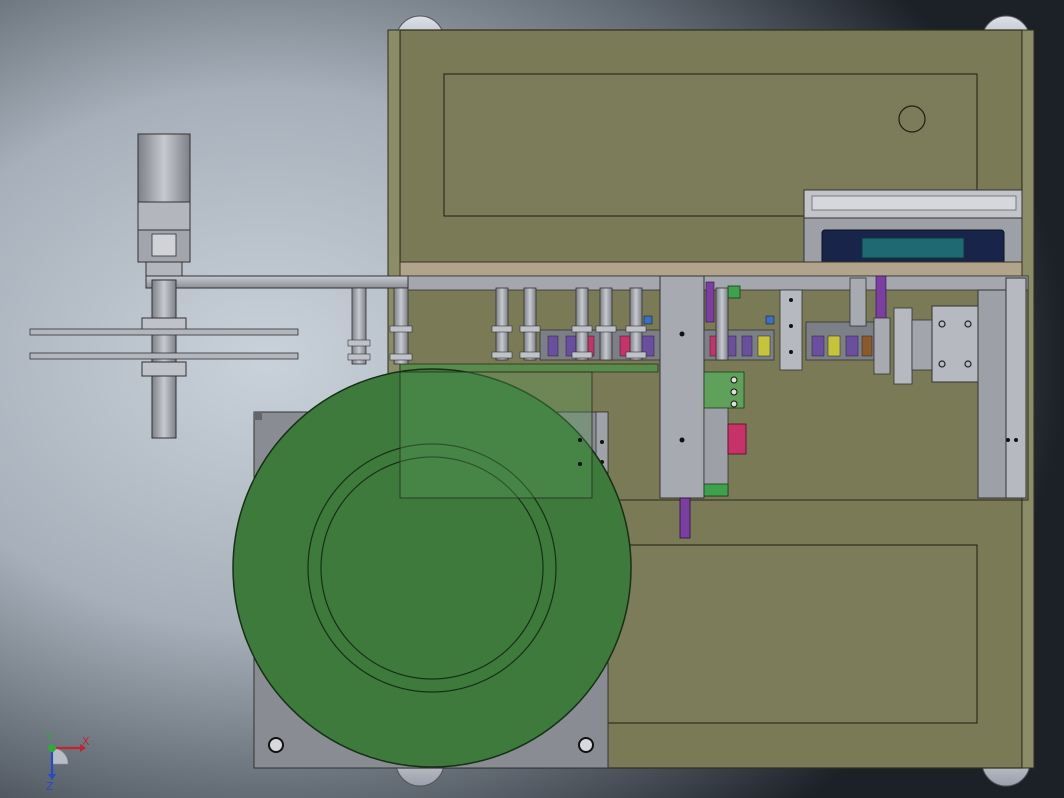  I want to click on display-window, so click(913, 248).